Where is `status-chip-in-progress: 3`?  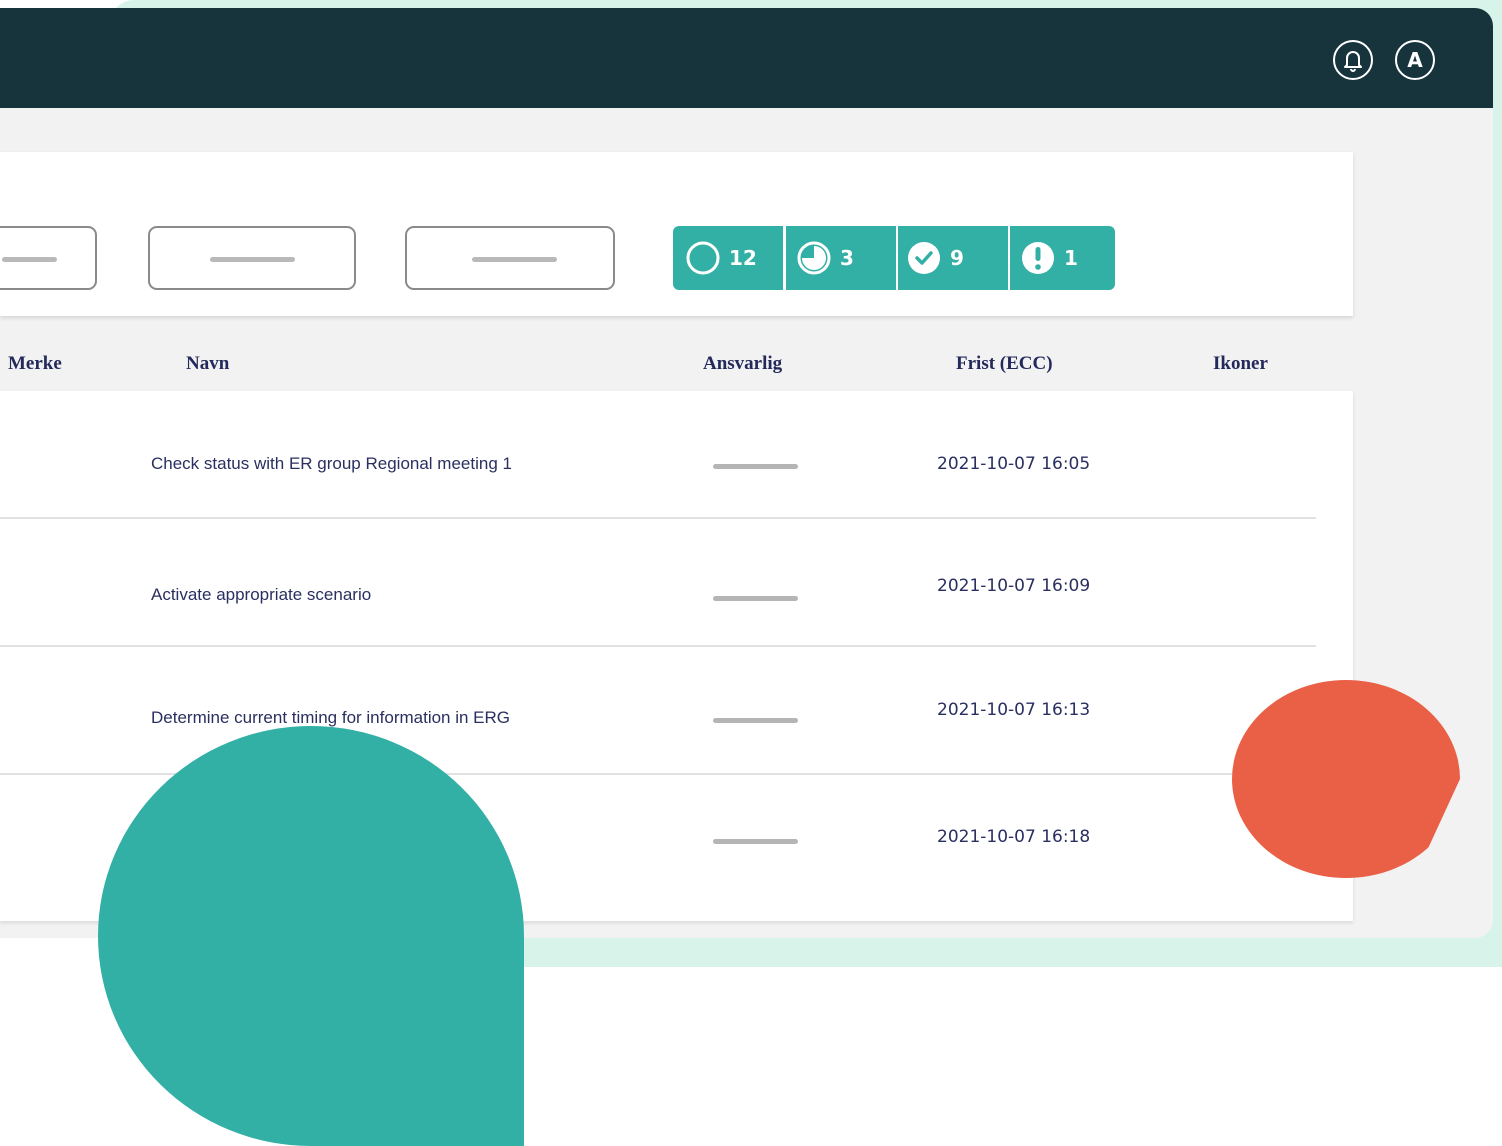 status-chip-in-progress: 3 is located at coordinates (841, 258).